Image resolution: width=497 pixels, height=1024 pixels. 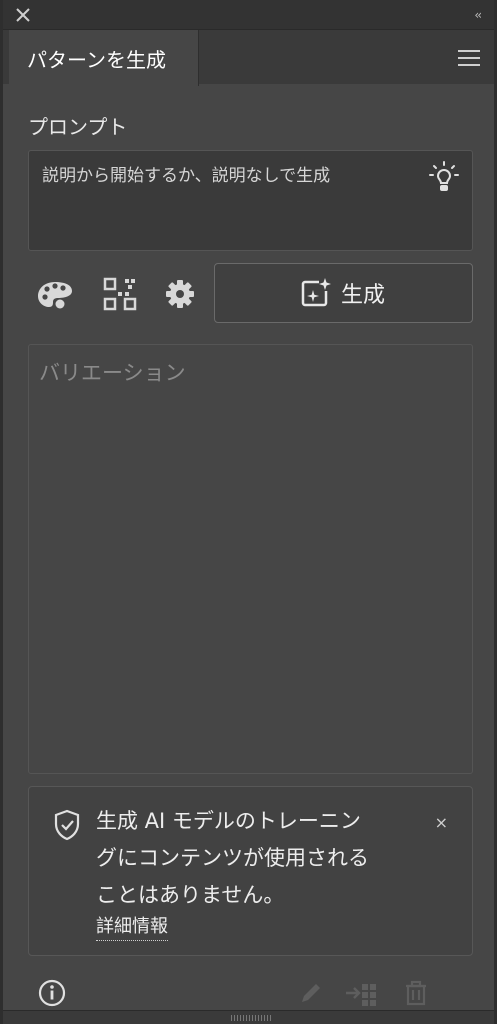 I want to click on sparkle-generate-icon, so click(x=316, y=292).